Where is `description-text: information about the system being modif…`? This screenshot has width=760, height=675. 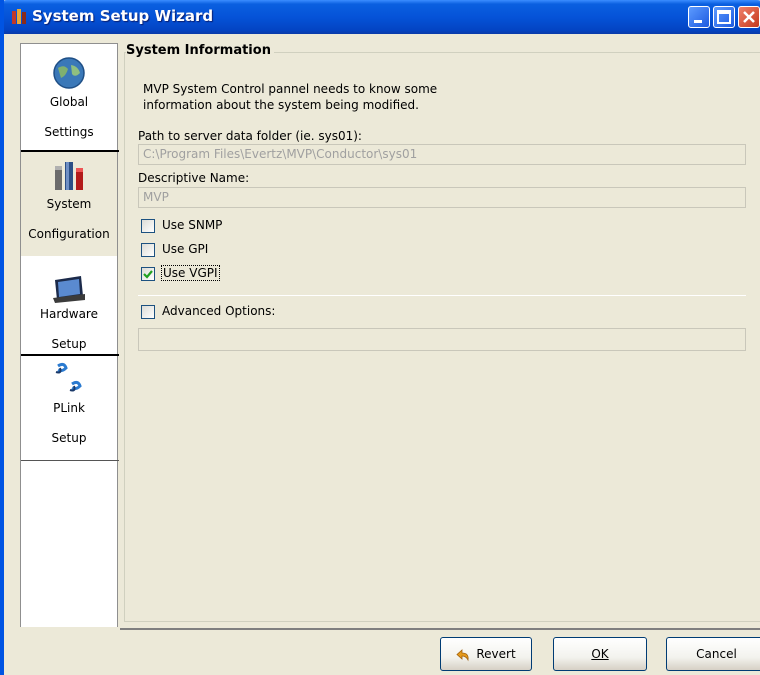 description-text: information about the system being modif… is located at coordinates (281, 105).